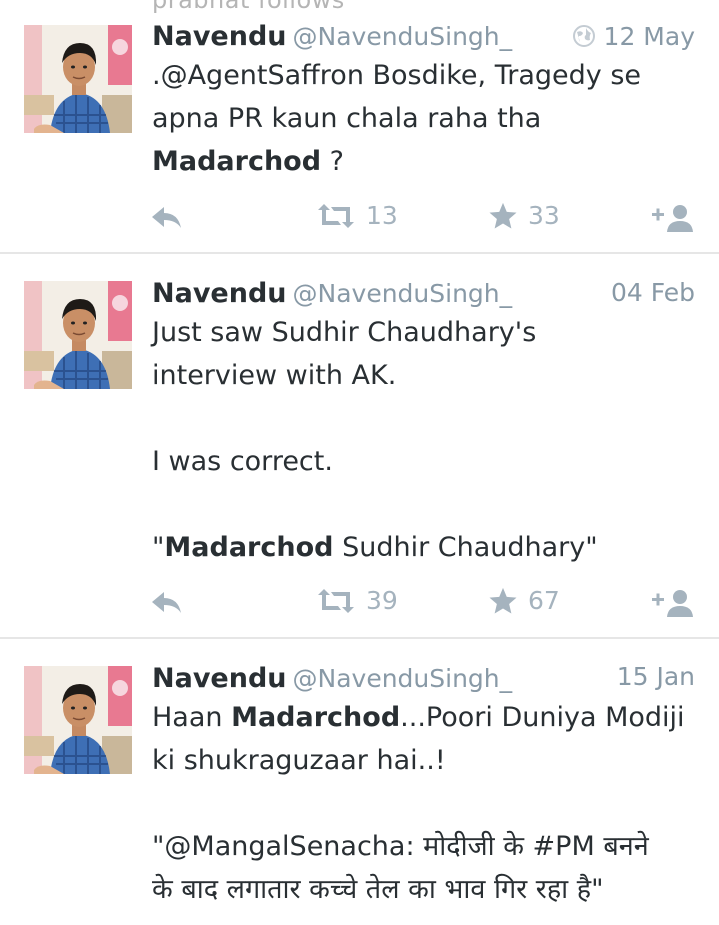 The height and width of the screenshot is (925, 719). I want to click on retweet-button: 13, so click(357, 215).